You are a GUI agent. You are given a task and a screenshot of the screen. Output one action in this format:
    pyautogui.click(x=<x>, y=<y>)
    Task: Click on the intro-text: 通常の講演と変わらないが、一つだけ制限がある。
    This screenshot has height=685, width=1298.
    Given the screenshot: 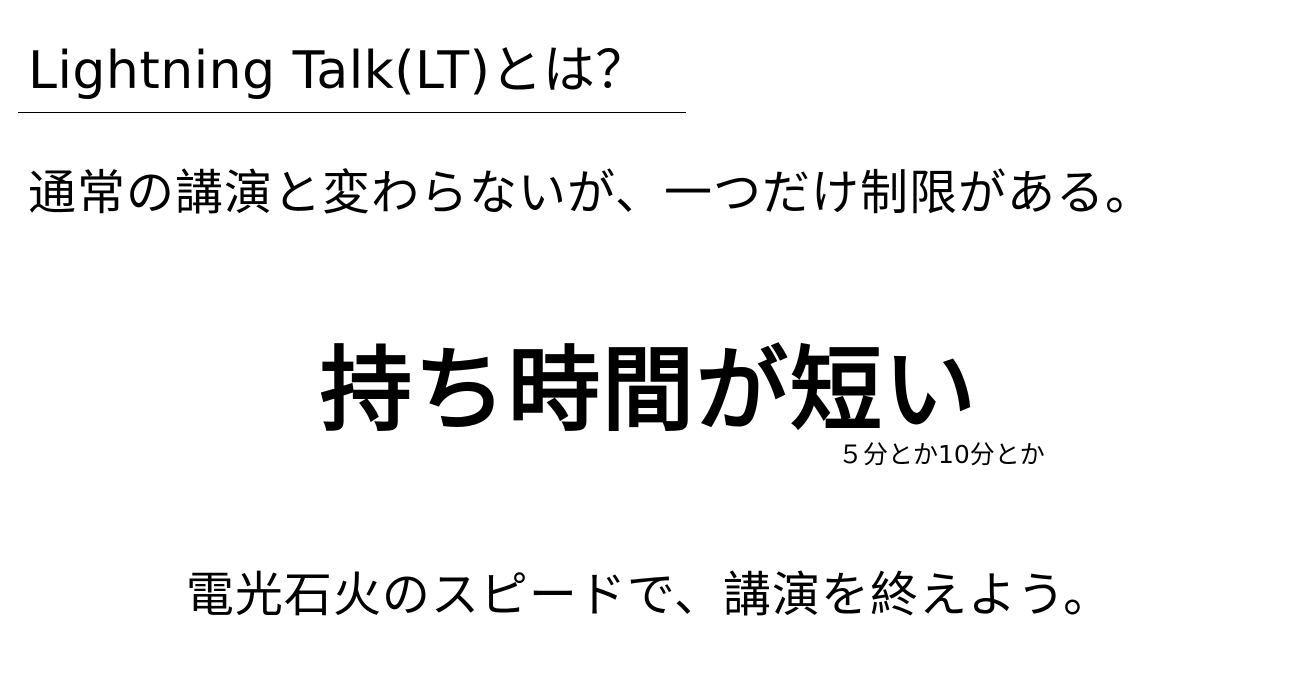 What is the action you would take?
    pyautogui.click(x=591, y=193)
    